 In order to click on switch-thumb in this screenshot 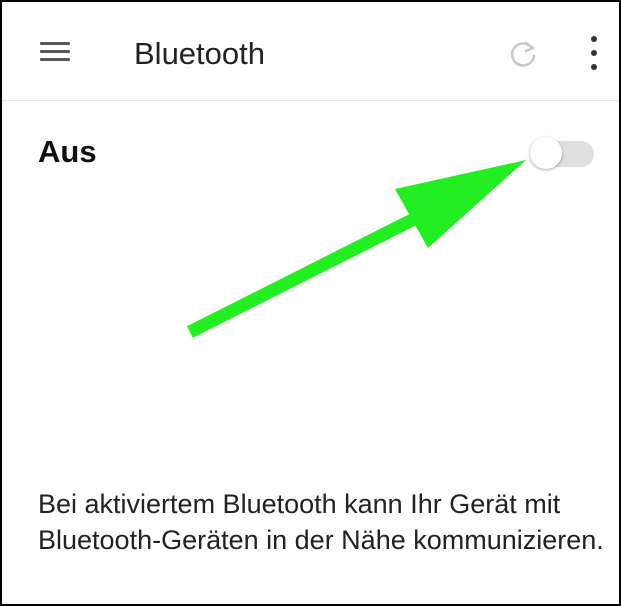, I will do `click(546, 153)`.